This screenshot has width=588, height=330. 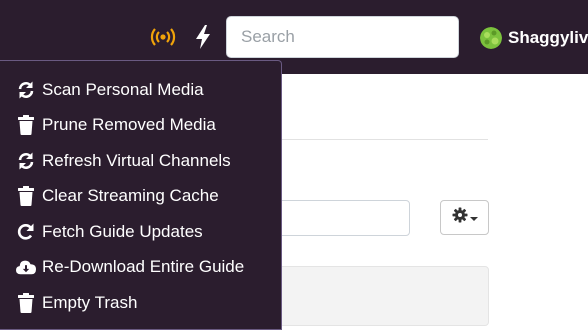 What do you see at coordinates (203, 37) in the screenshot?
I see `bolt-icon` at bounding box center [203, 37].